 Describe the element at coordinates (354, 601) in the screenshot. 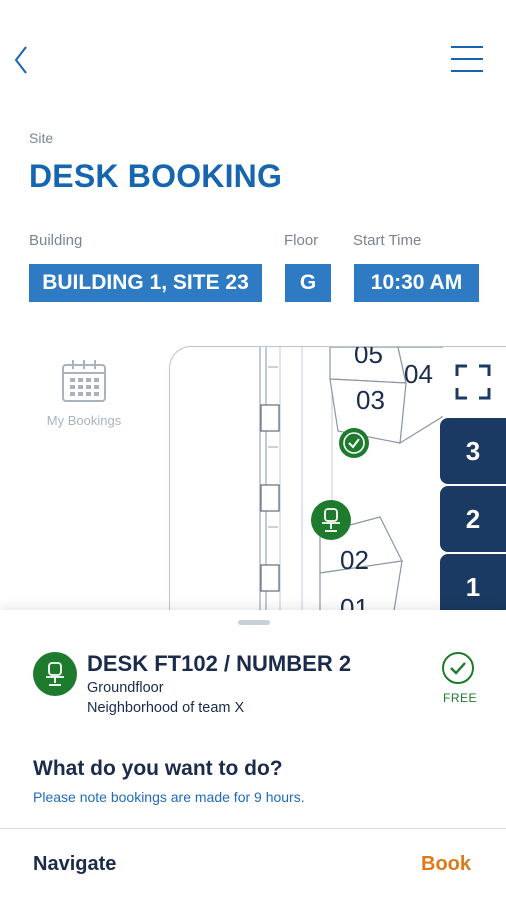

I see `desk-label-01: 01` at that location.